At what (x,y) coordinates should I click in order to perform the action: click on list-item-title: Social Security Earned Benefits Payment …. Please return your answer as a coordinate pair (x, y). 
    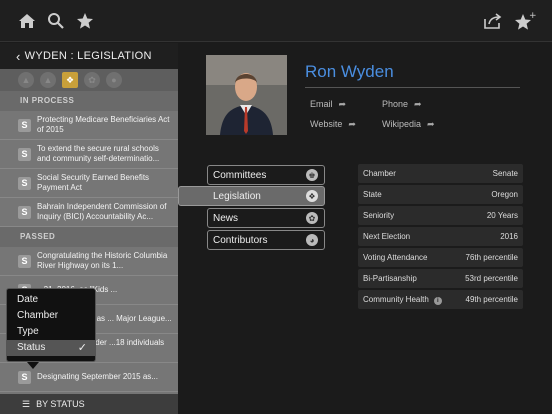
    Looking at the image, I should click on (93, 182).